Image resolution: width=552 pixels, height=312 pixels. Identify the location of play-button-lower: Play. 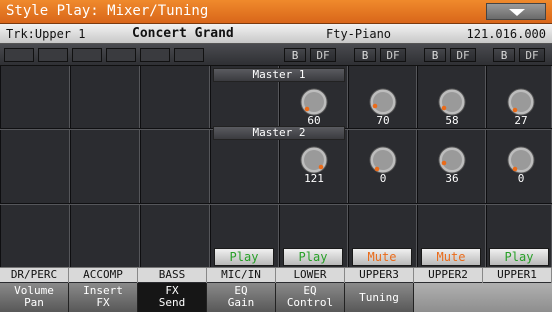
(313, 257).